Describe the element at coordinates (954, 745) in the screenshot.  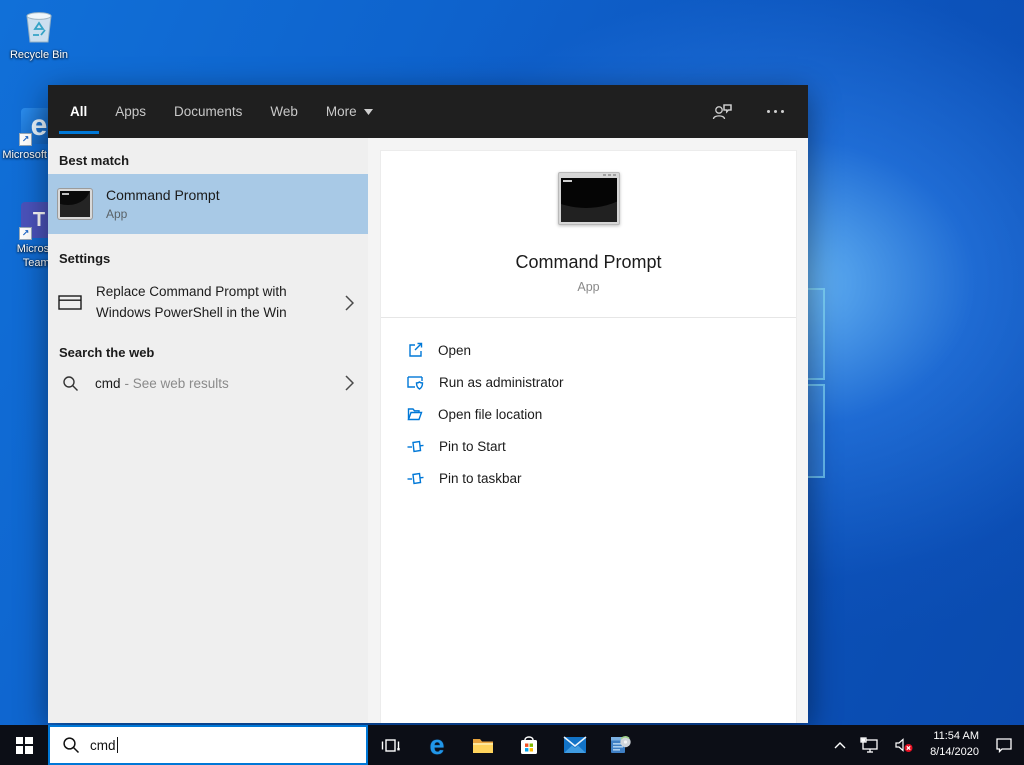
I see `clock: 11:54 AM 8/14/2020` at that location.